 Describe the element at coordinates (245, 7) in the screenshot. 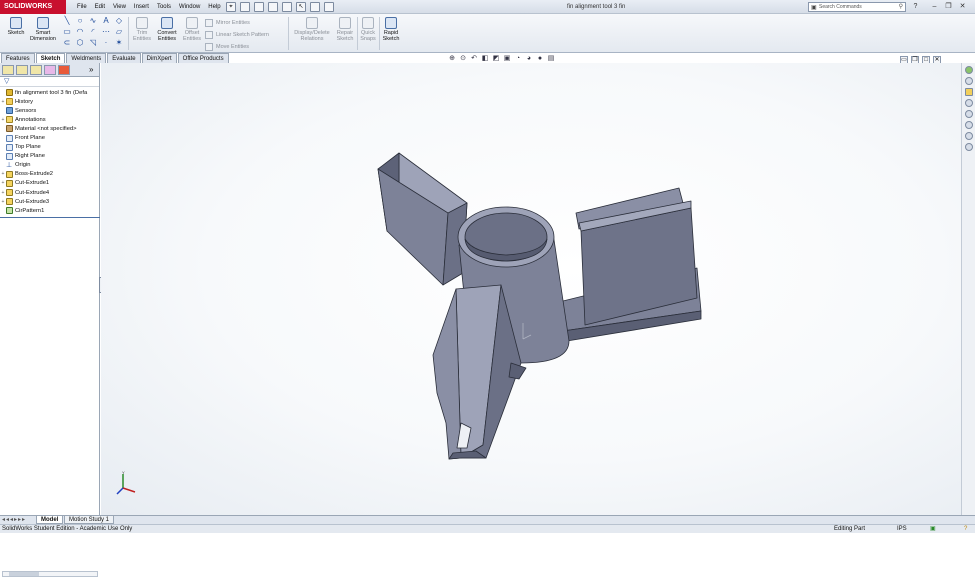

I see `new-document-icon` at that location.